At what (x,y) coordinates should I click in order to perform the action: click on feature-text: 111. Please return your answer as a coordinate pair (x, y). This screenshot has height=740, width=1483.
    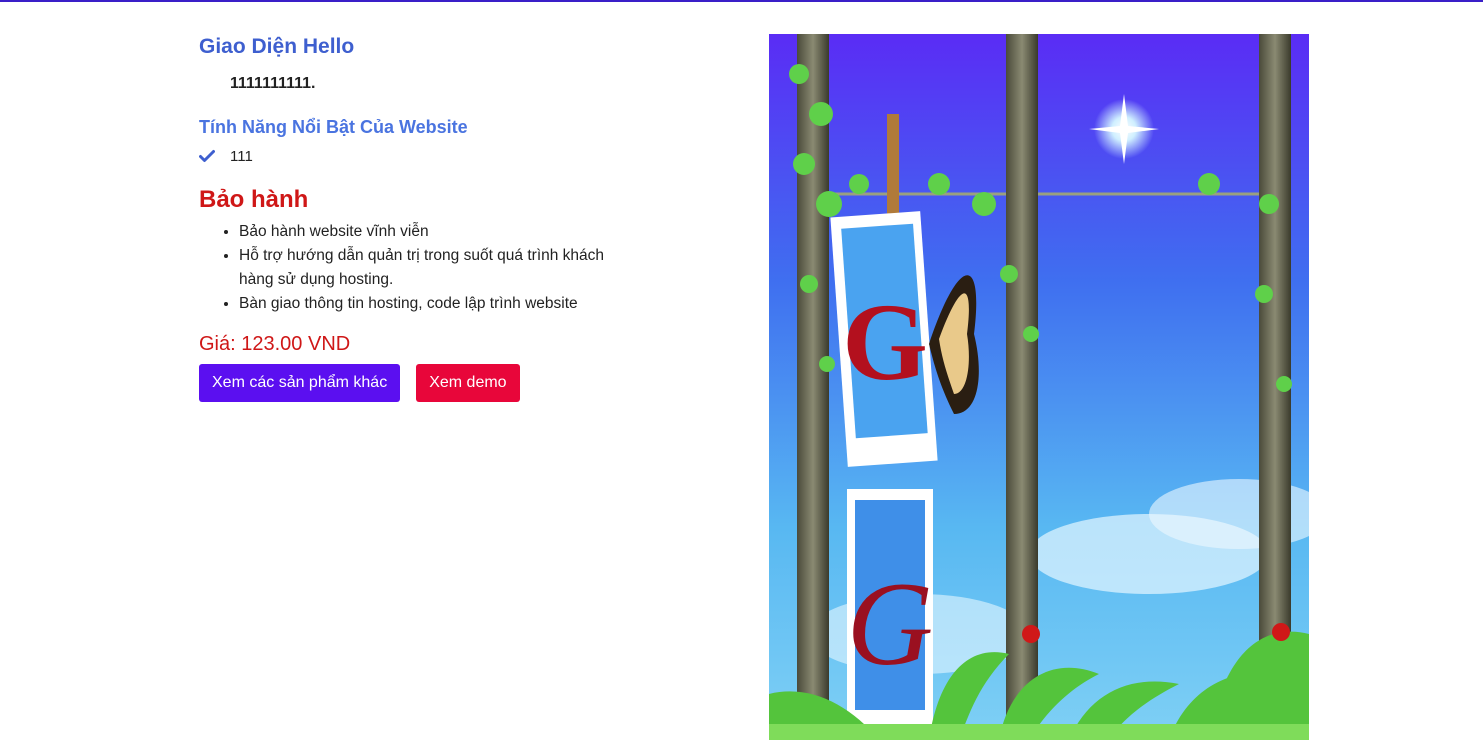
    Looking at the image, I should click on (241, 156).